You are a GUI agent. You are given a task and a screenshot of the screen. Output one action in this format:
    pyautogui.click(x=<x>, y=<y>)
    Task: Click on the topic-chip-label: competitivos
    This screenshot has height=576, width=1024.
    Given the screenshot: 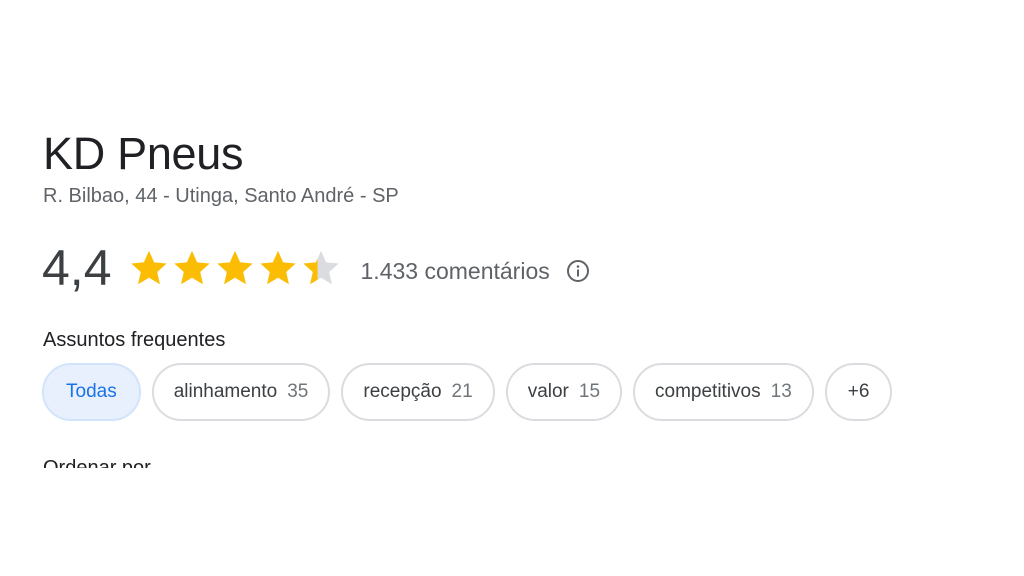 What is the action you would take?
    pyautogui.click(x=708, y=391)
    